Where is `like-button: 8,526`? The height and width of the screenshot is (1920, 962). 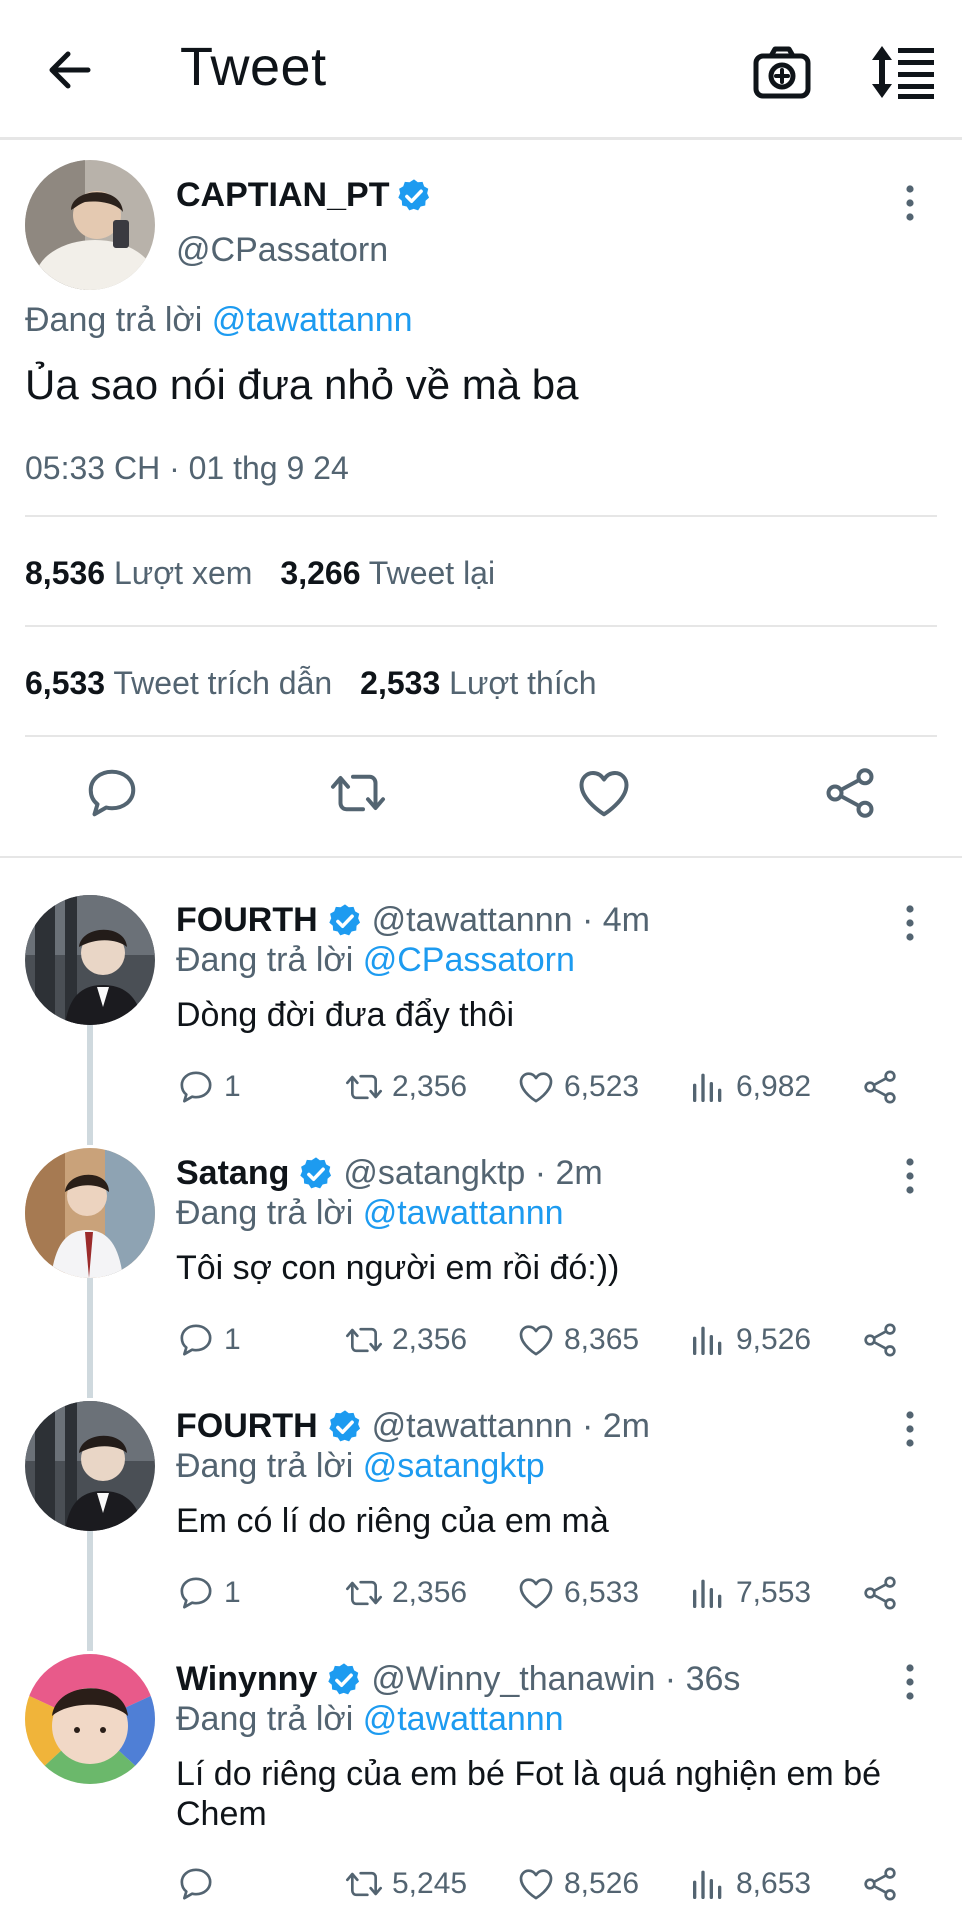
like-button: 8,526 is located at coordinates (577, 1884).